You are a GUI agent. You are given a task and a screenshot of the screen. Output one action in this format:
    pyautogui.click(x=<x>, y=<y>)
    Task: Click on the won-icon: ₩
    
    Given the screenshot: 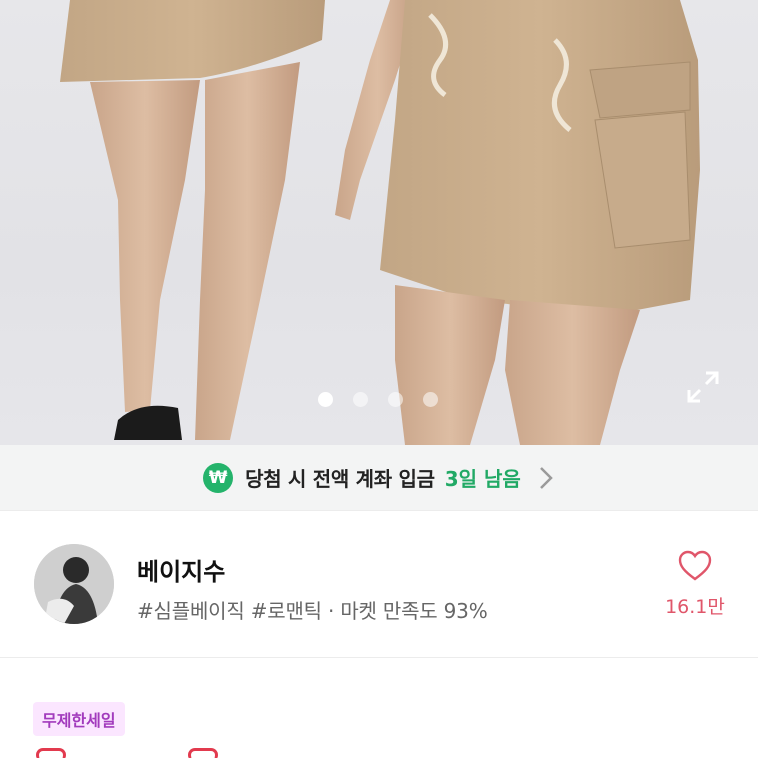 What is the action you would take?
    pyautogui.click(x=218, y=477)
    